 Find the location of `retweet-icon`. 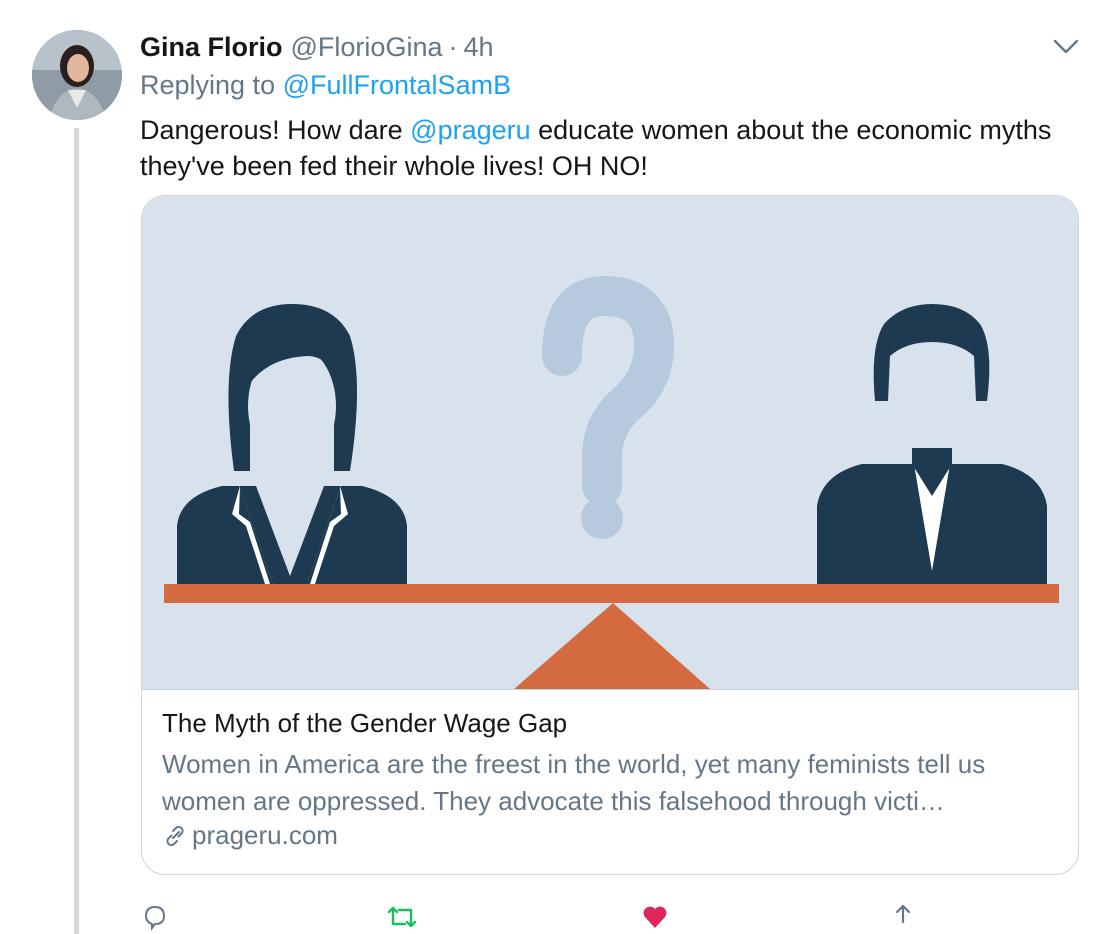

retweet-icon is located at coordinates (402, 917).